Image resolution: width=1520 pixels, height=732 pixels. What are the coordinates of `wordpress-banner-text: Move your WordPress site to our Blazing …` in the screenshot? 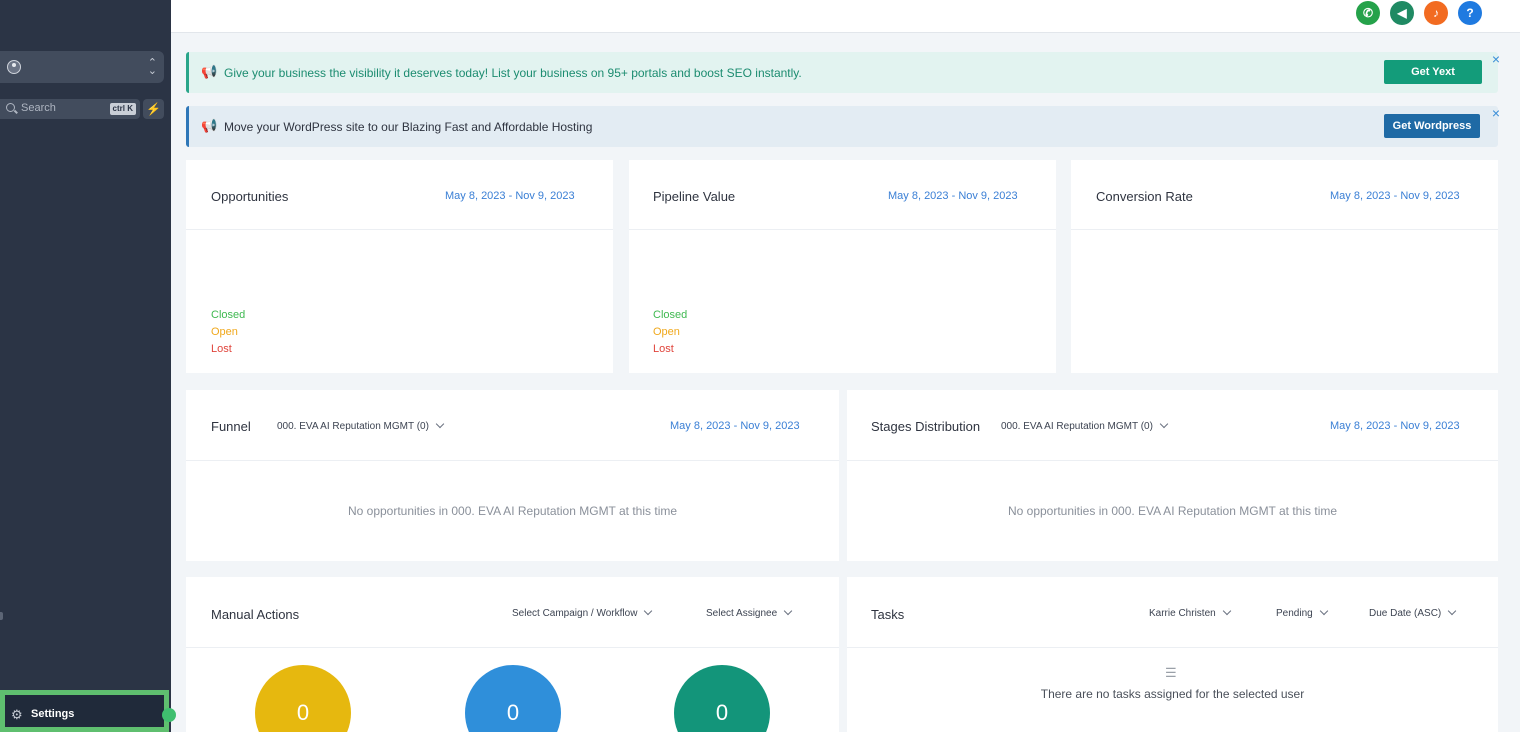 It's located at (408, 127).